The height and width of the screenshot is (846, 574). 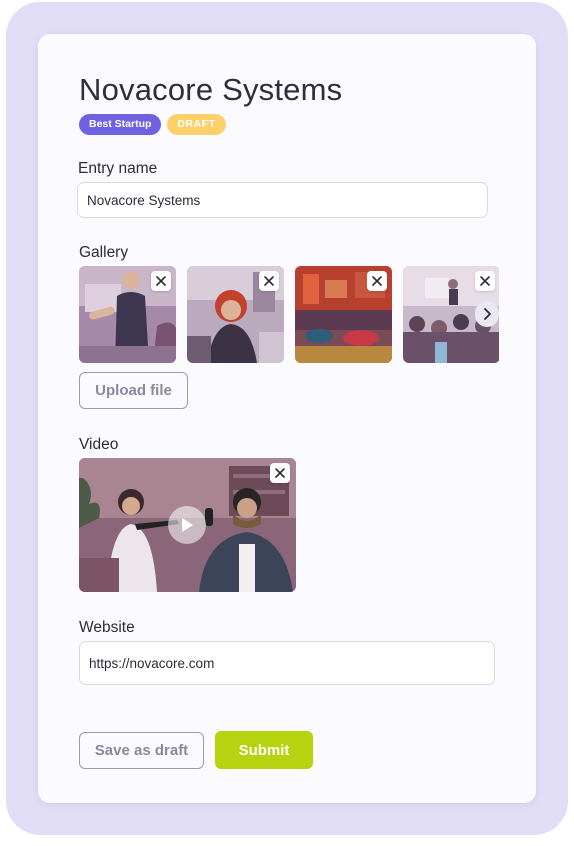 What do you see at coordinates (196, 124) in the screenshot?
I see `status-badge: DRAFT` at bounding box center [196, 124].